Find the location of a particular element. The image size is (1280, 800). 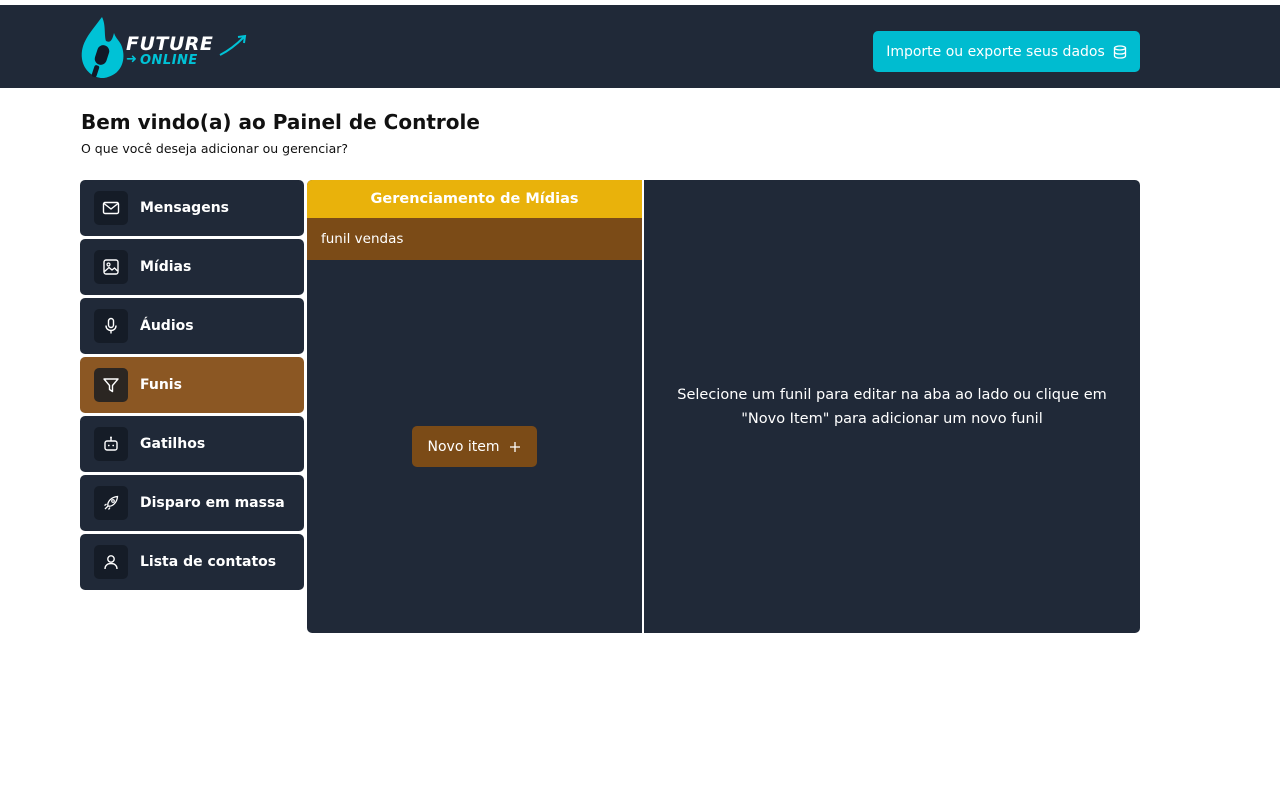

sidebar-item-lista-de-contatos: Lista de contatos is located at coordinates (192, 562).